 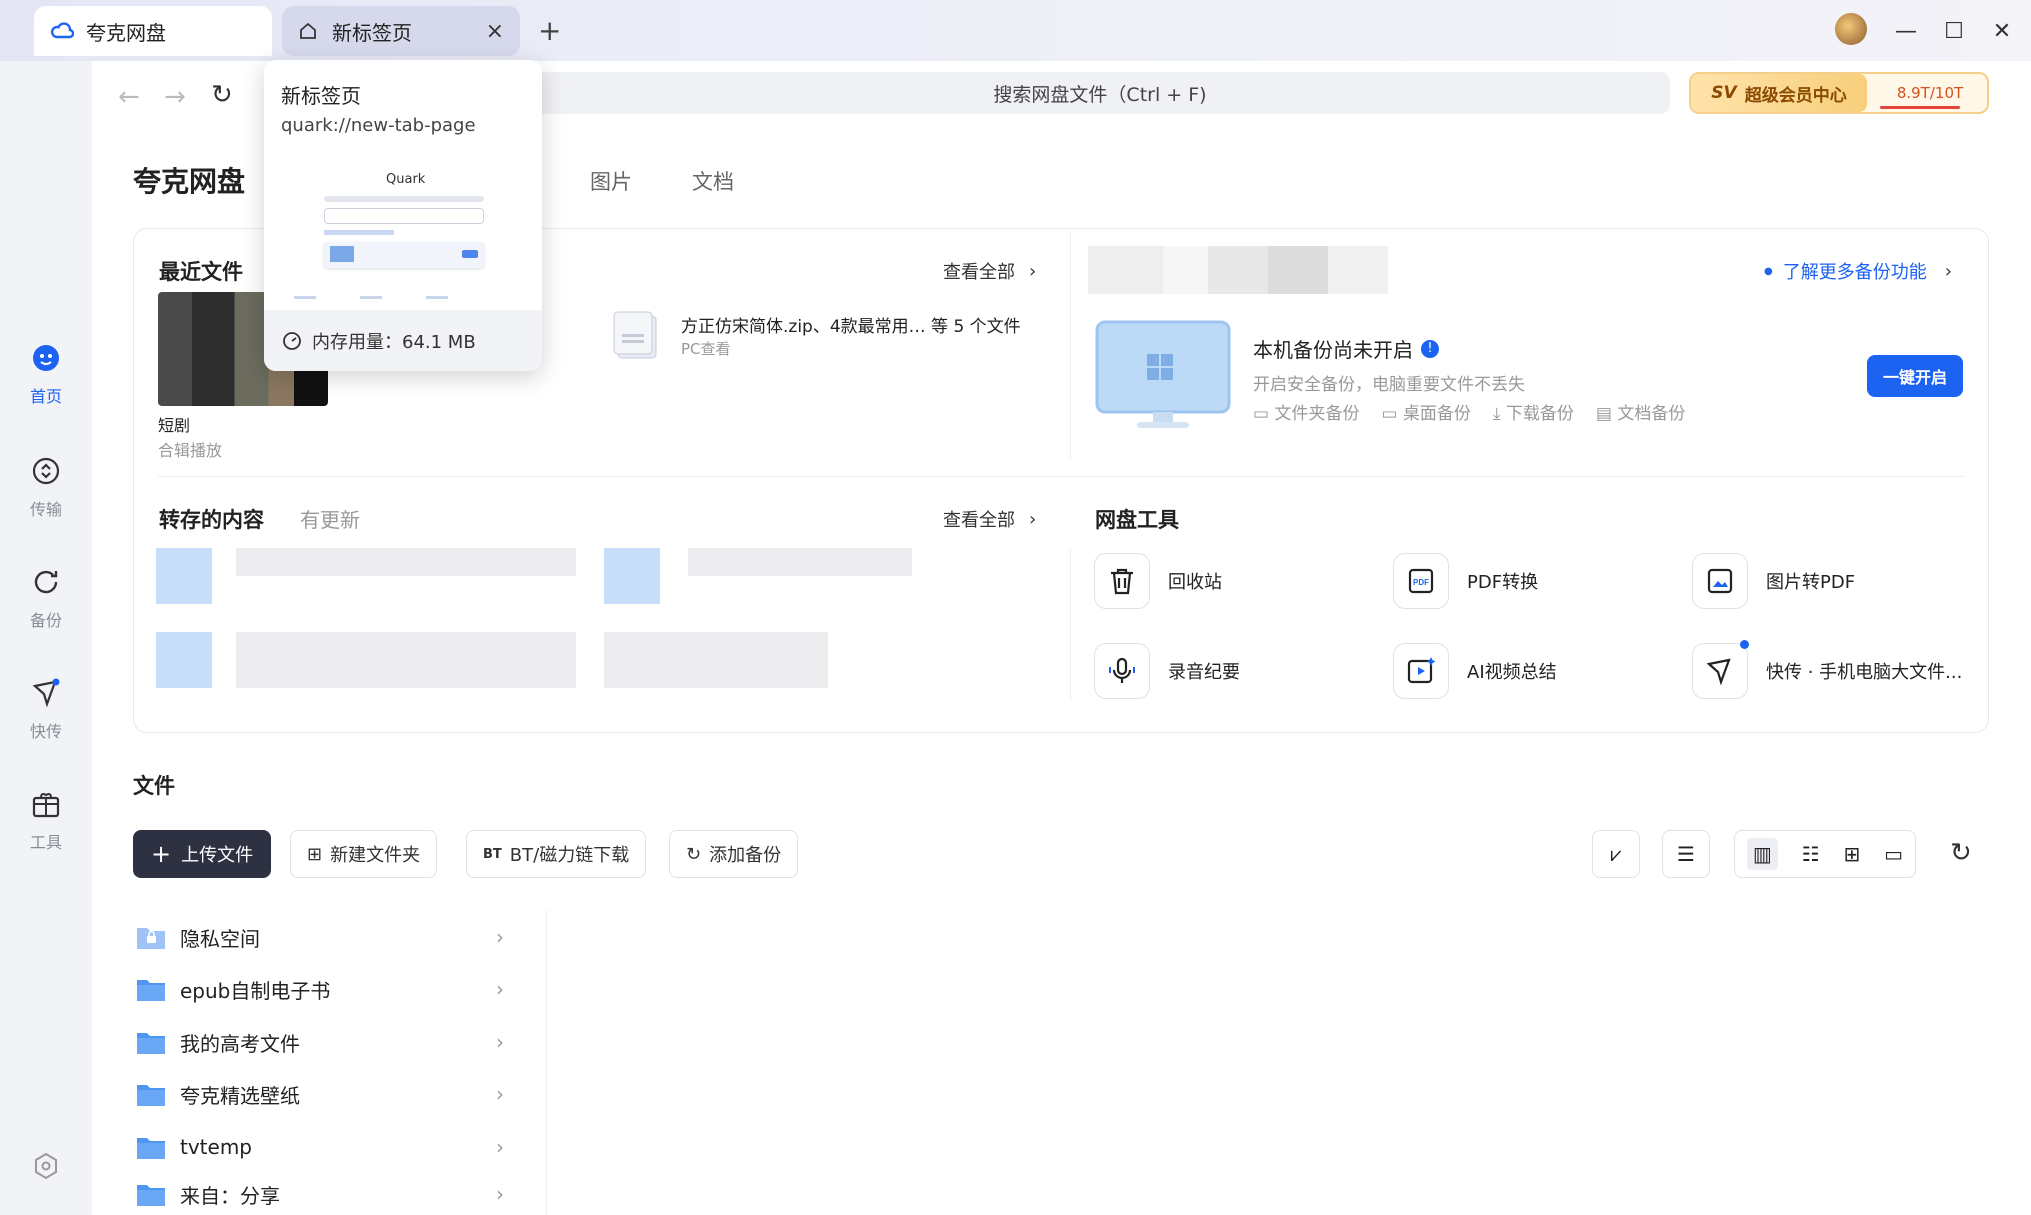 I want to click on saved-content-subtitle: 有更新, so click(x=330, y=518).